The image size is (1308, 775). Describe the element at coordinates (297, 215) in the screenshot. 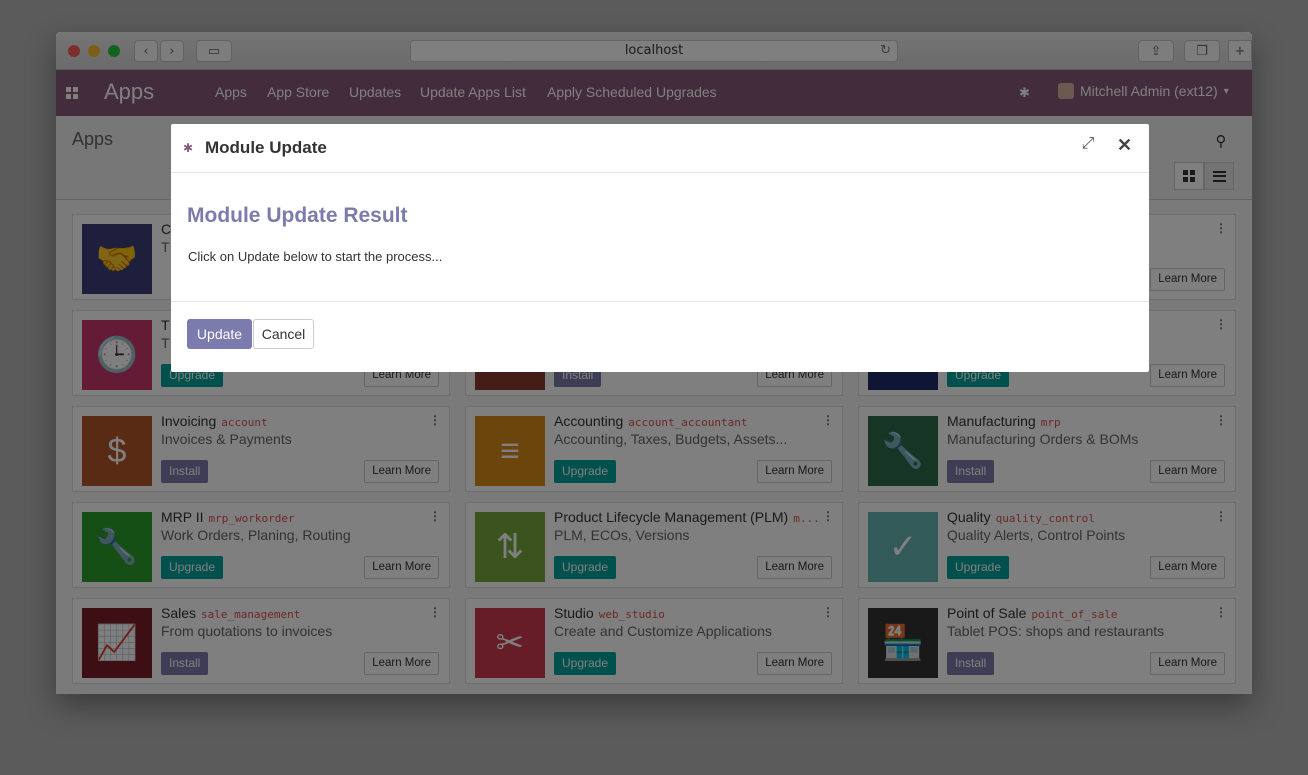

I see `result-heading: Module Update Result` at that location.